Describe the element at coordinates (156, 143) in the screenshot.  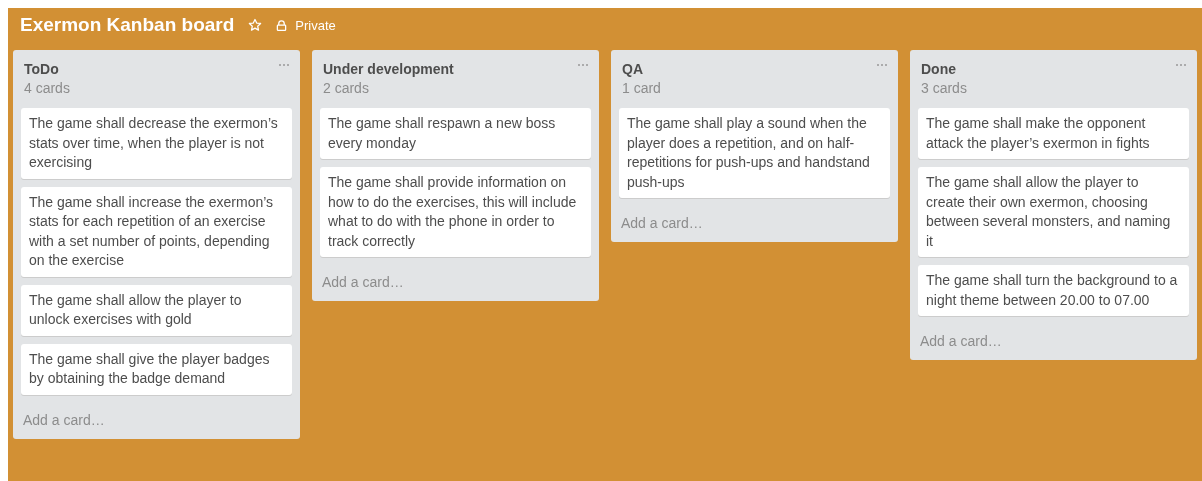
I see `task-card: The game shall decrease the exermon’s stats over time, when the player is not exercising` at that location.